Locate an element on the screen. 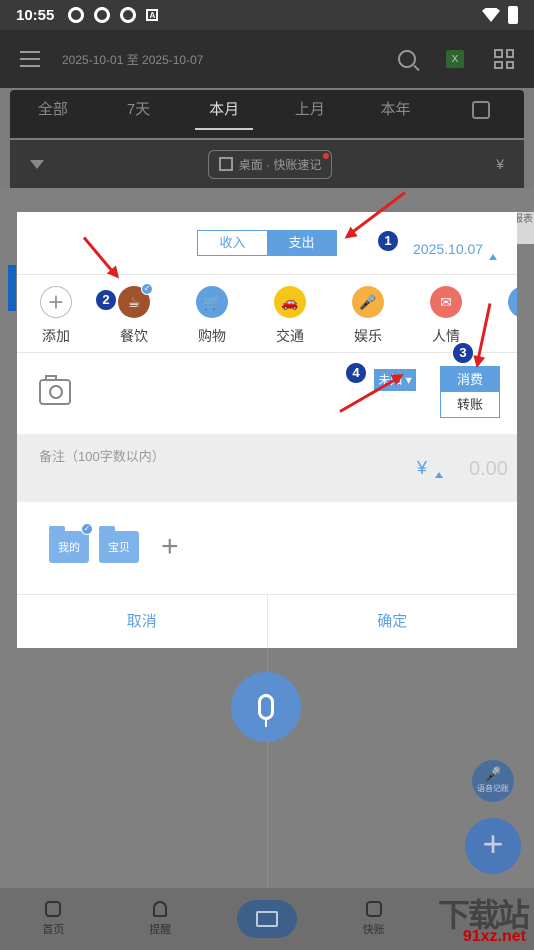 The image size is (534, 950). tab-calendar is located at coordinates (481, 114).